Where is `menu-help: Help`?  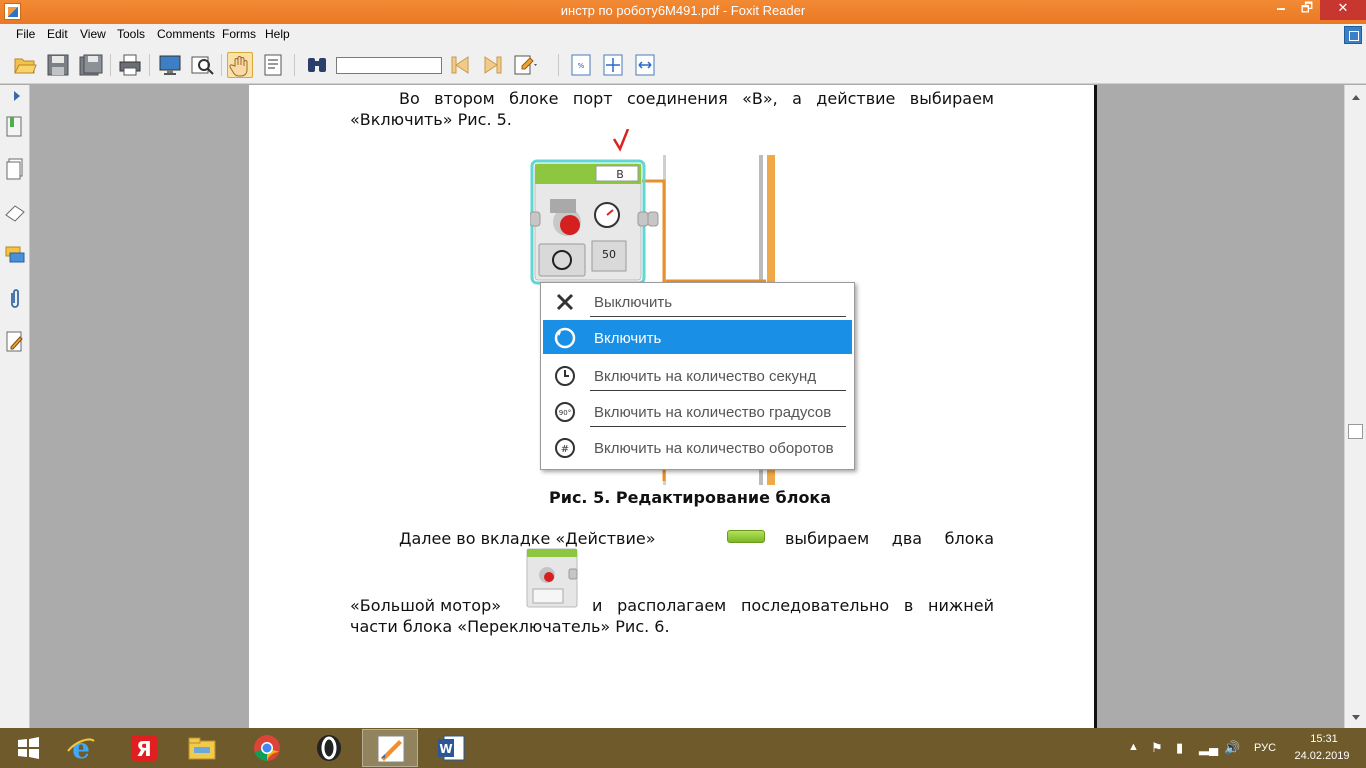
menu-help: Help is located at coordinates (277, 34).